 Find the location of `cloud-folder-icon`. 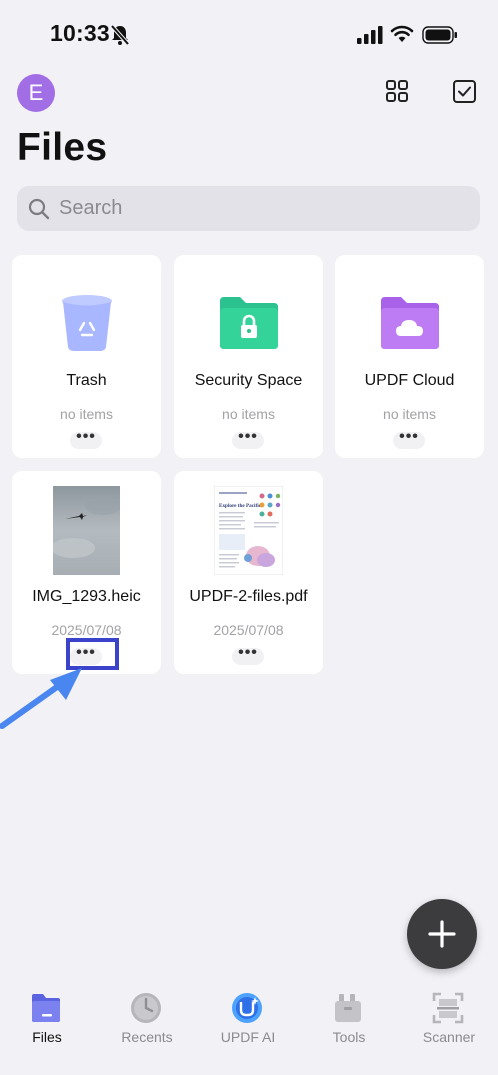

cloud-folder-icon is located at coordinates (409, 323).